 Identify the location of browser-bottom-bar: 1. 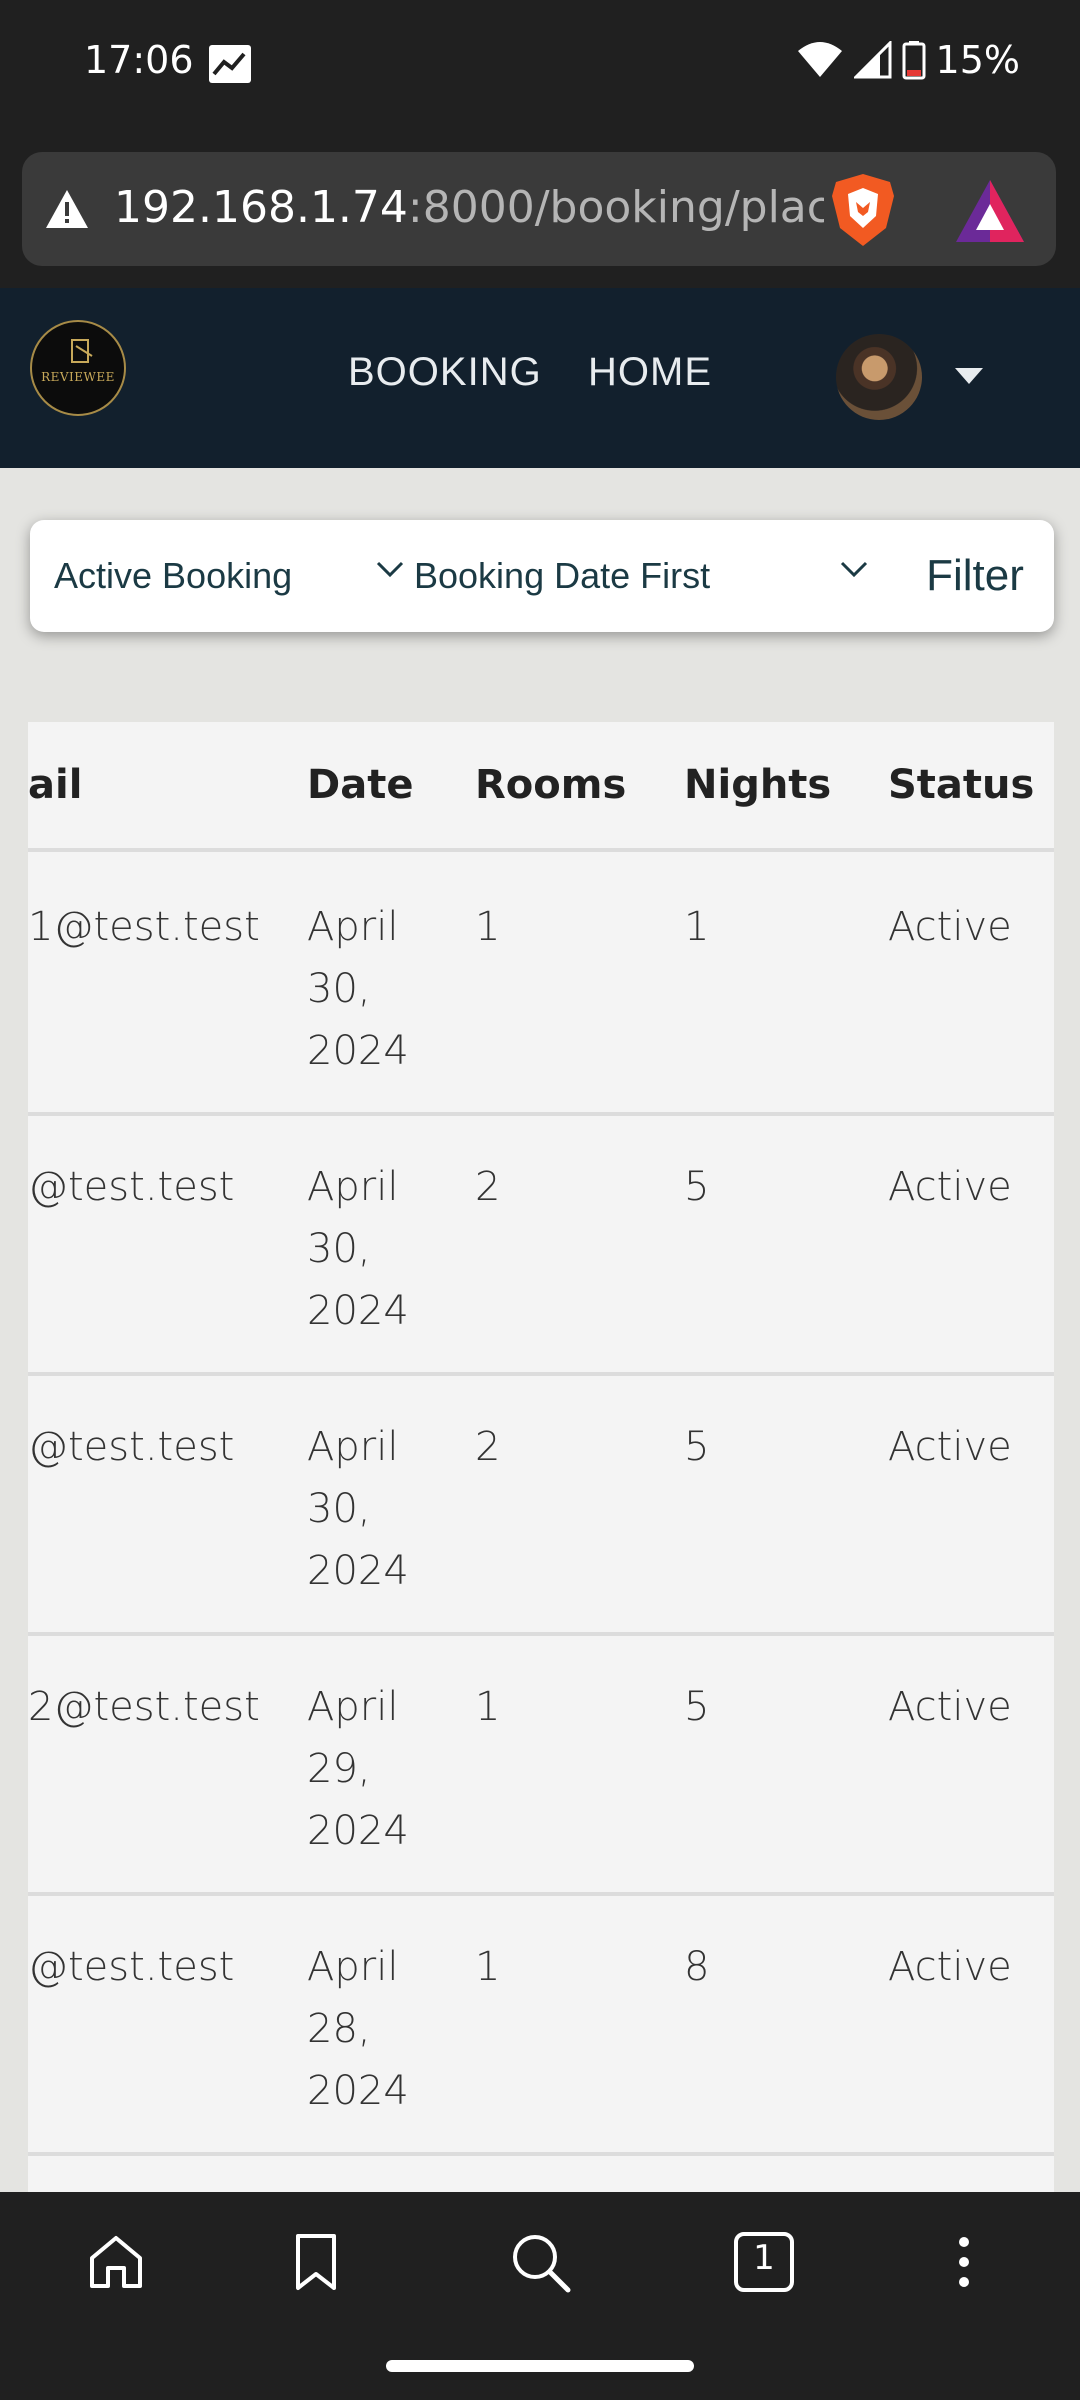
(540, 2262).